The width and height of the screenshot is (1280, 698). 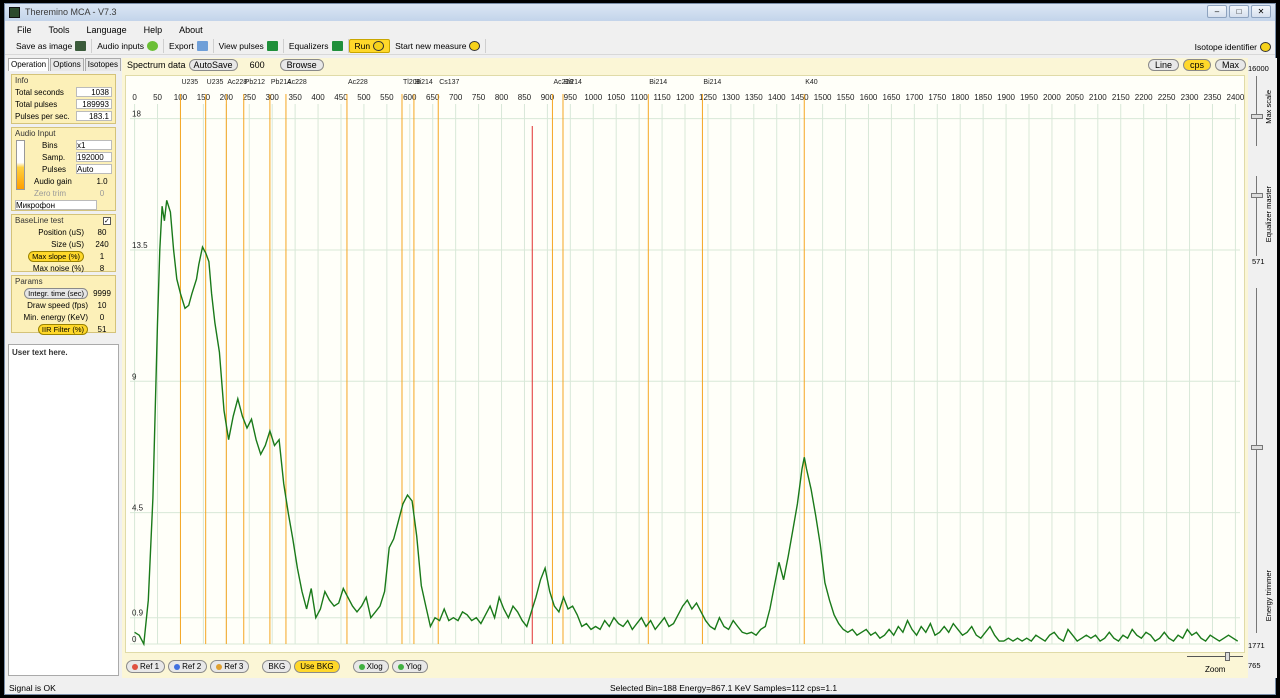 I want to click on samp-select: 192000, so click(x=94, y=157).